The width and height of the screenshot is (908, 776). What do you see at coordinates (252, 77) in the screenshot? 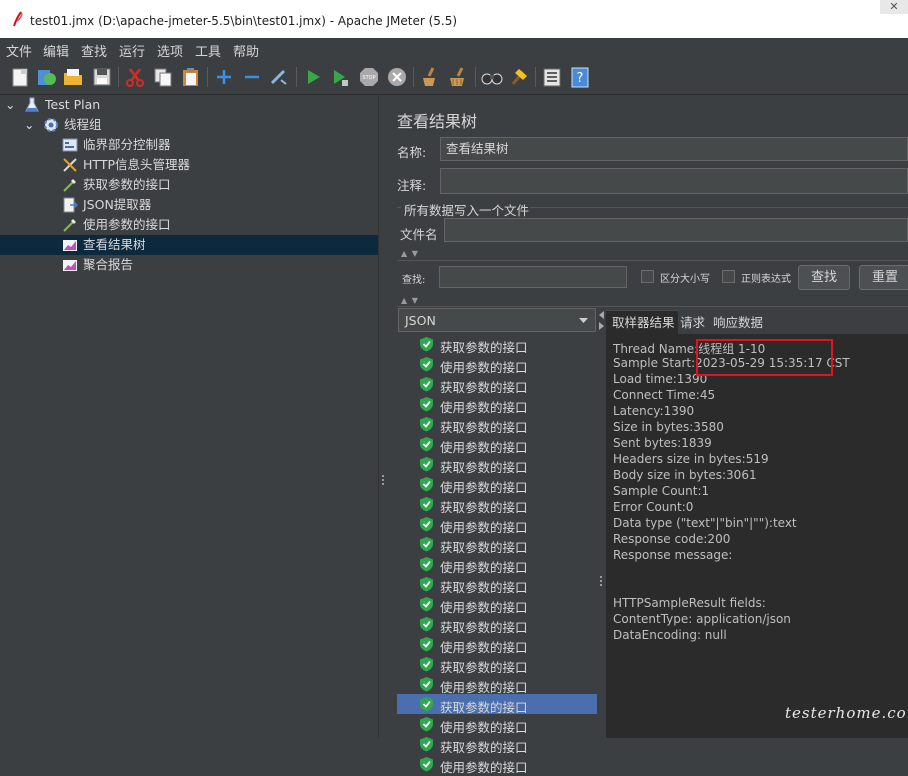
I see `collapse-icon` at bounding box center [252, 77].